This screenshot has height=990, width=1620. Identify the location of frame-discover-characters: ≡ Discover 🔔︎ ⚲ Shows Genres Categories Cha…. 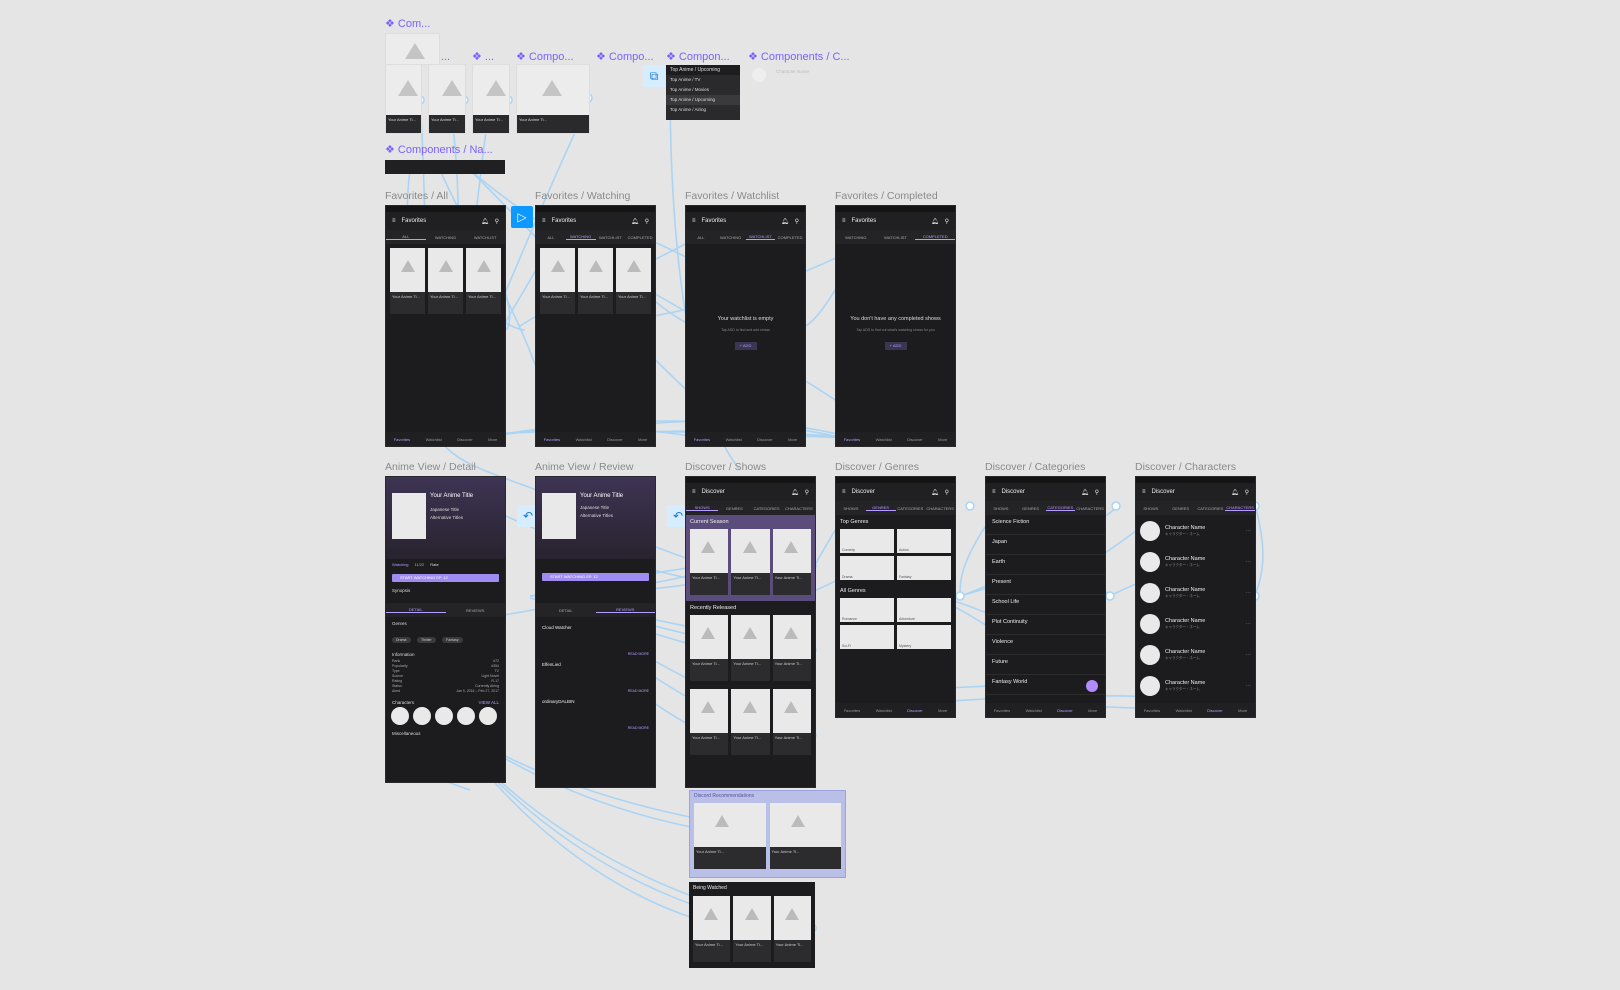
(1195, 597).